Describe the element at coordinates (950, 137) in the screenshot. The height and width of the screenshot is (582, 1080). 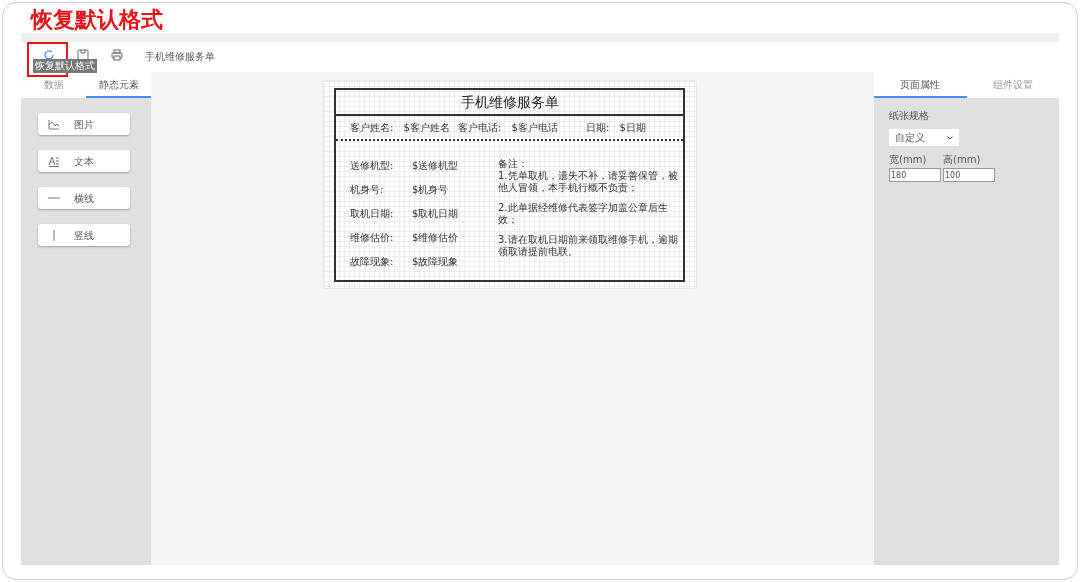
I see `chevron-down-icon` at that location.